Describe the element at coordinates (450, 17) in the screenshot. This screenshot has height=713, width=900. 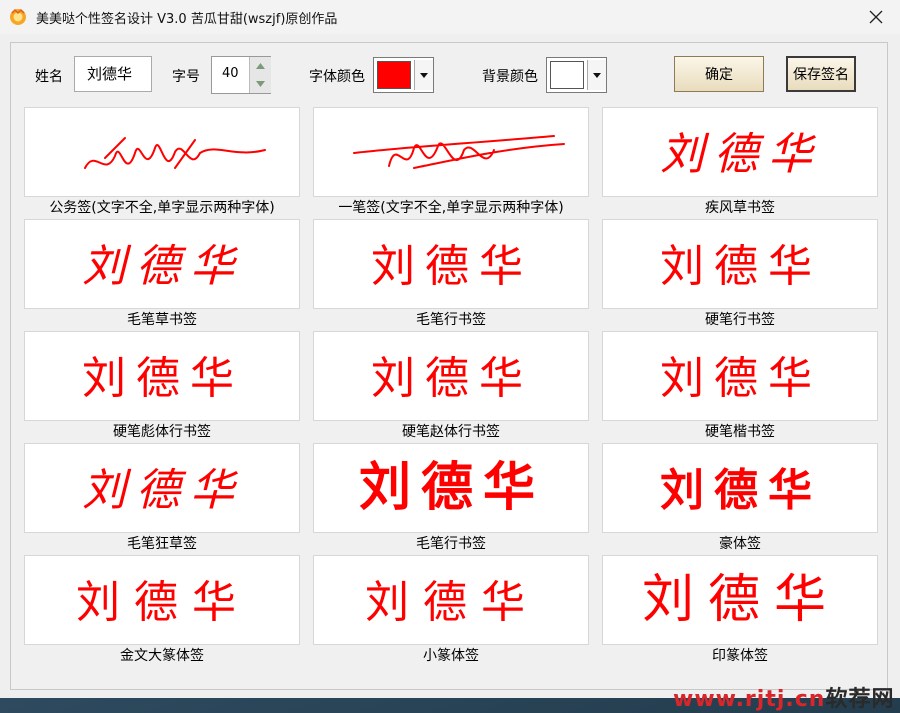
I see `title-bar: 美美哒个性签名设计 V3.0 苦瓜甘甜(wszjf)原创作品` at that location.